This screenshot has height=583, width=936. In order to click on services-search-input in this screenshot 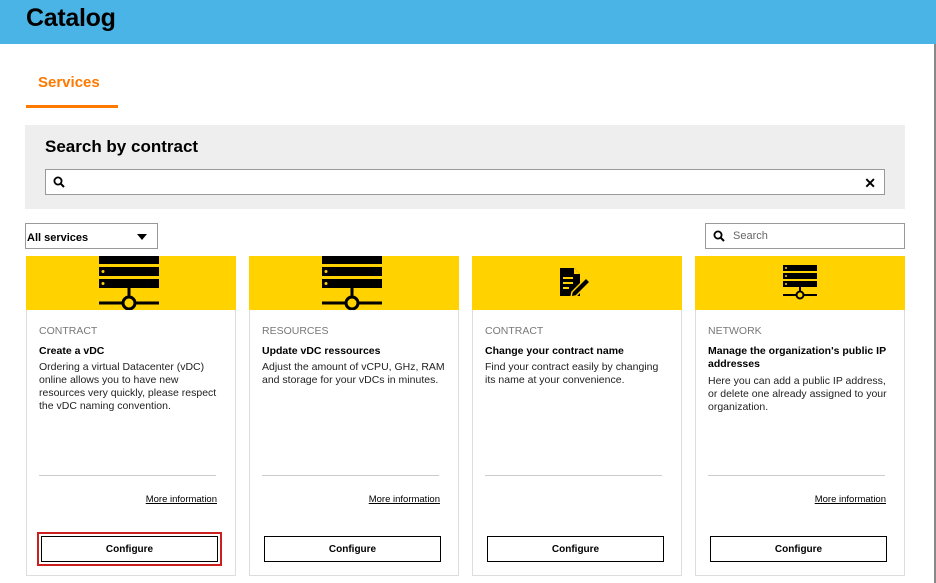, I will do `click(815, 236)`.